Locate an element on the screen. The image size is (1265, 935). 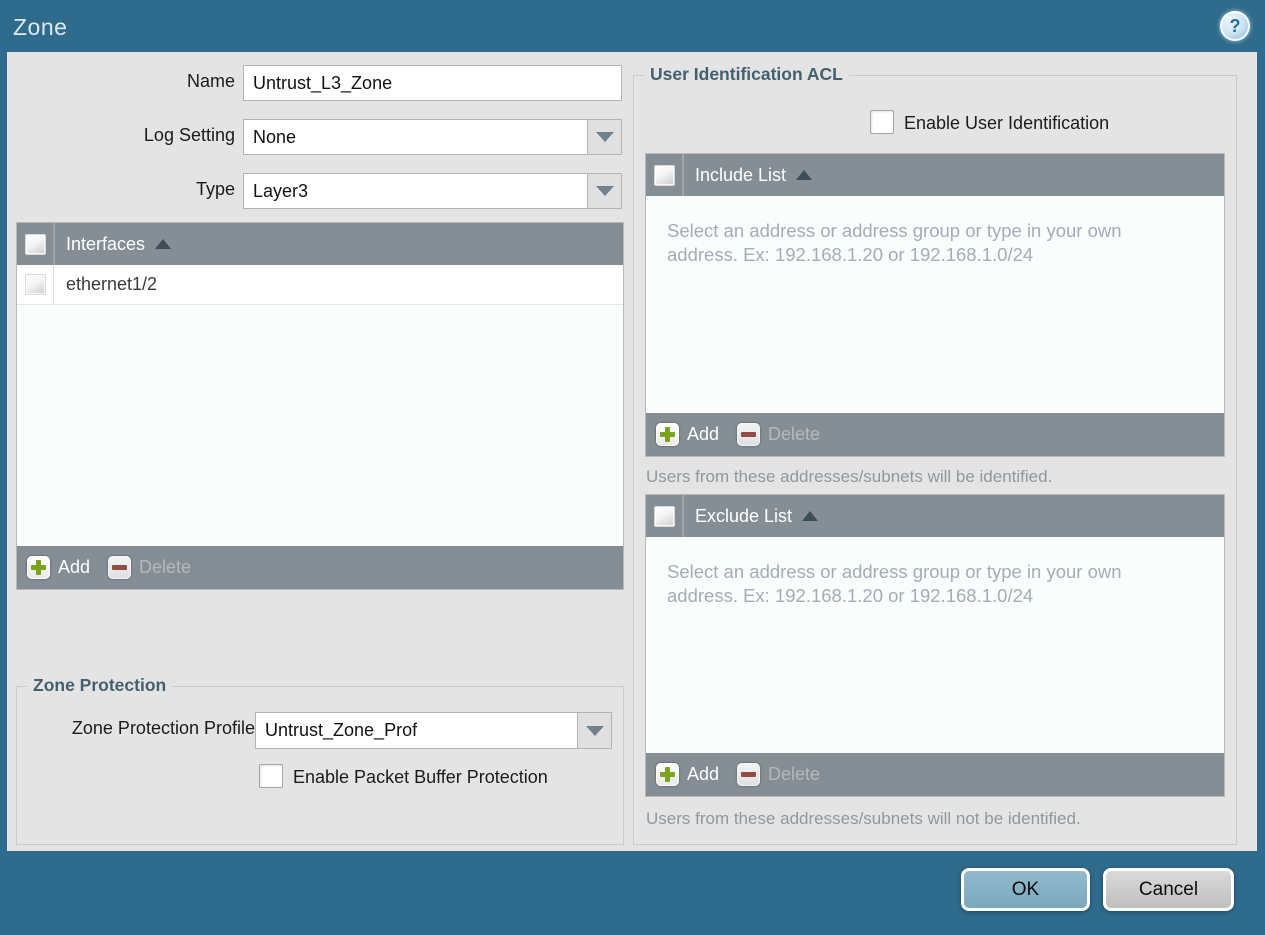
type-dropdown-button is located at coordinates (605, 191).